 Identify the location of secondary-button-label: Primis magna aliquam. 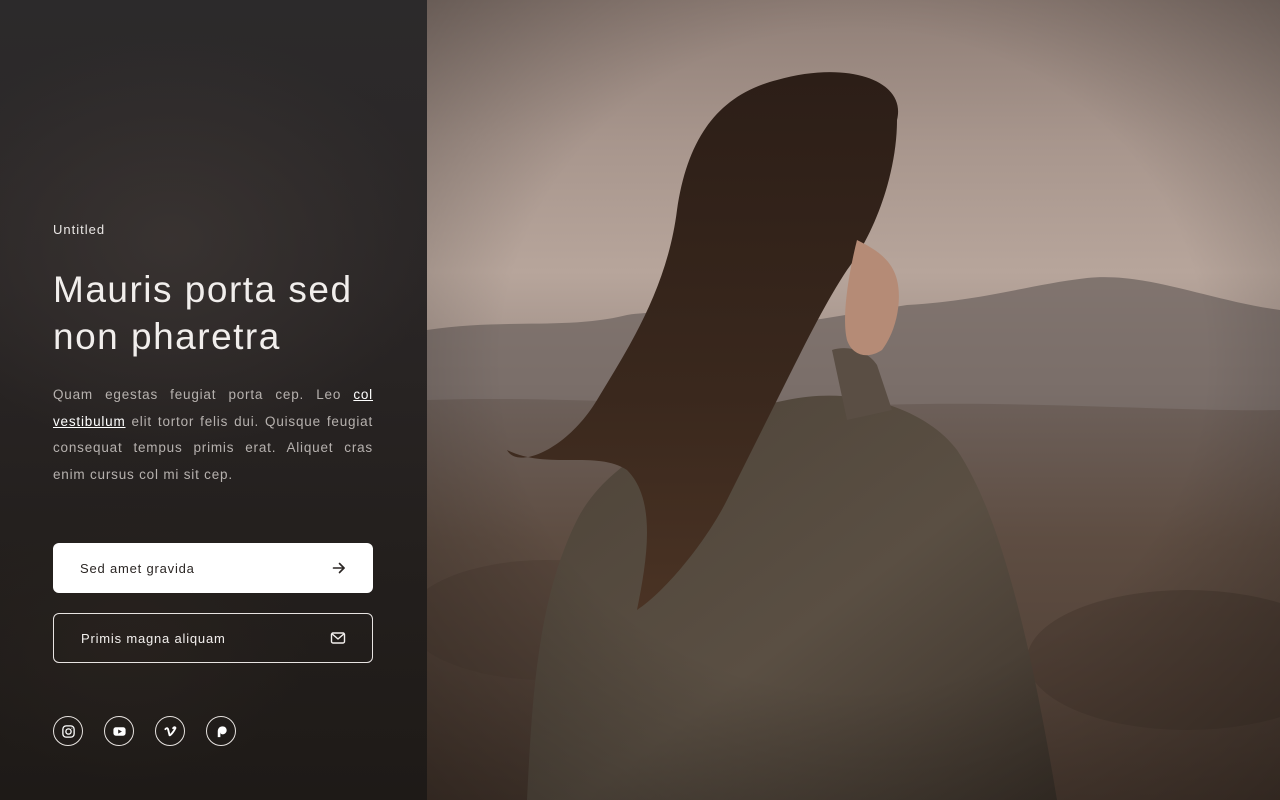
(153, 638).